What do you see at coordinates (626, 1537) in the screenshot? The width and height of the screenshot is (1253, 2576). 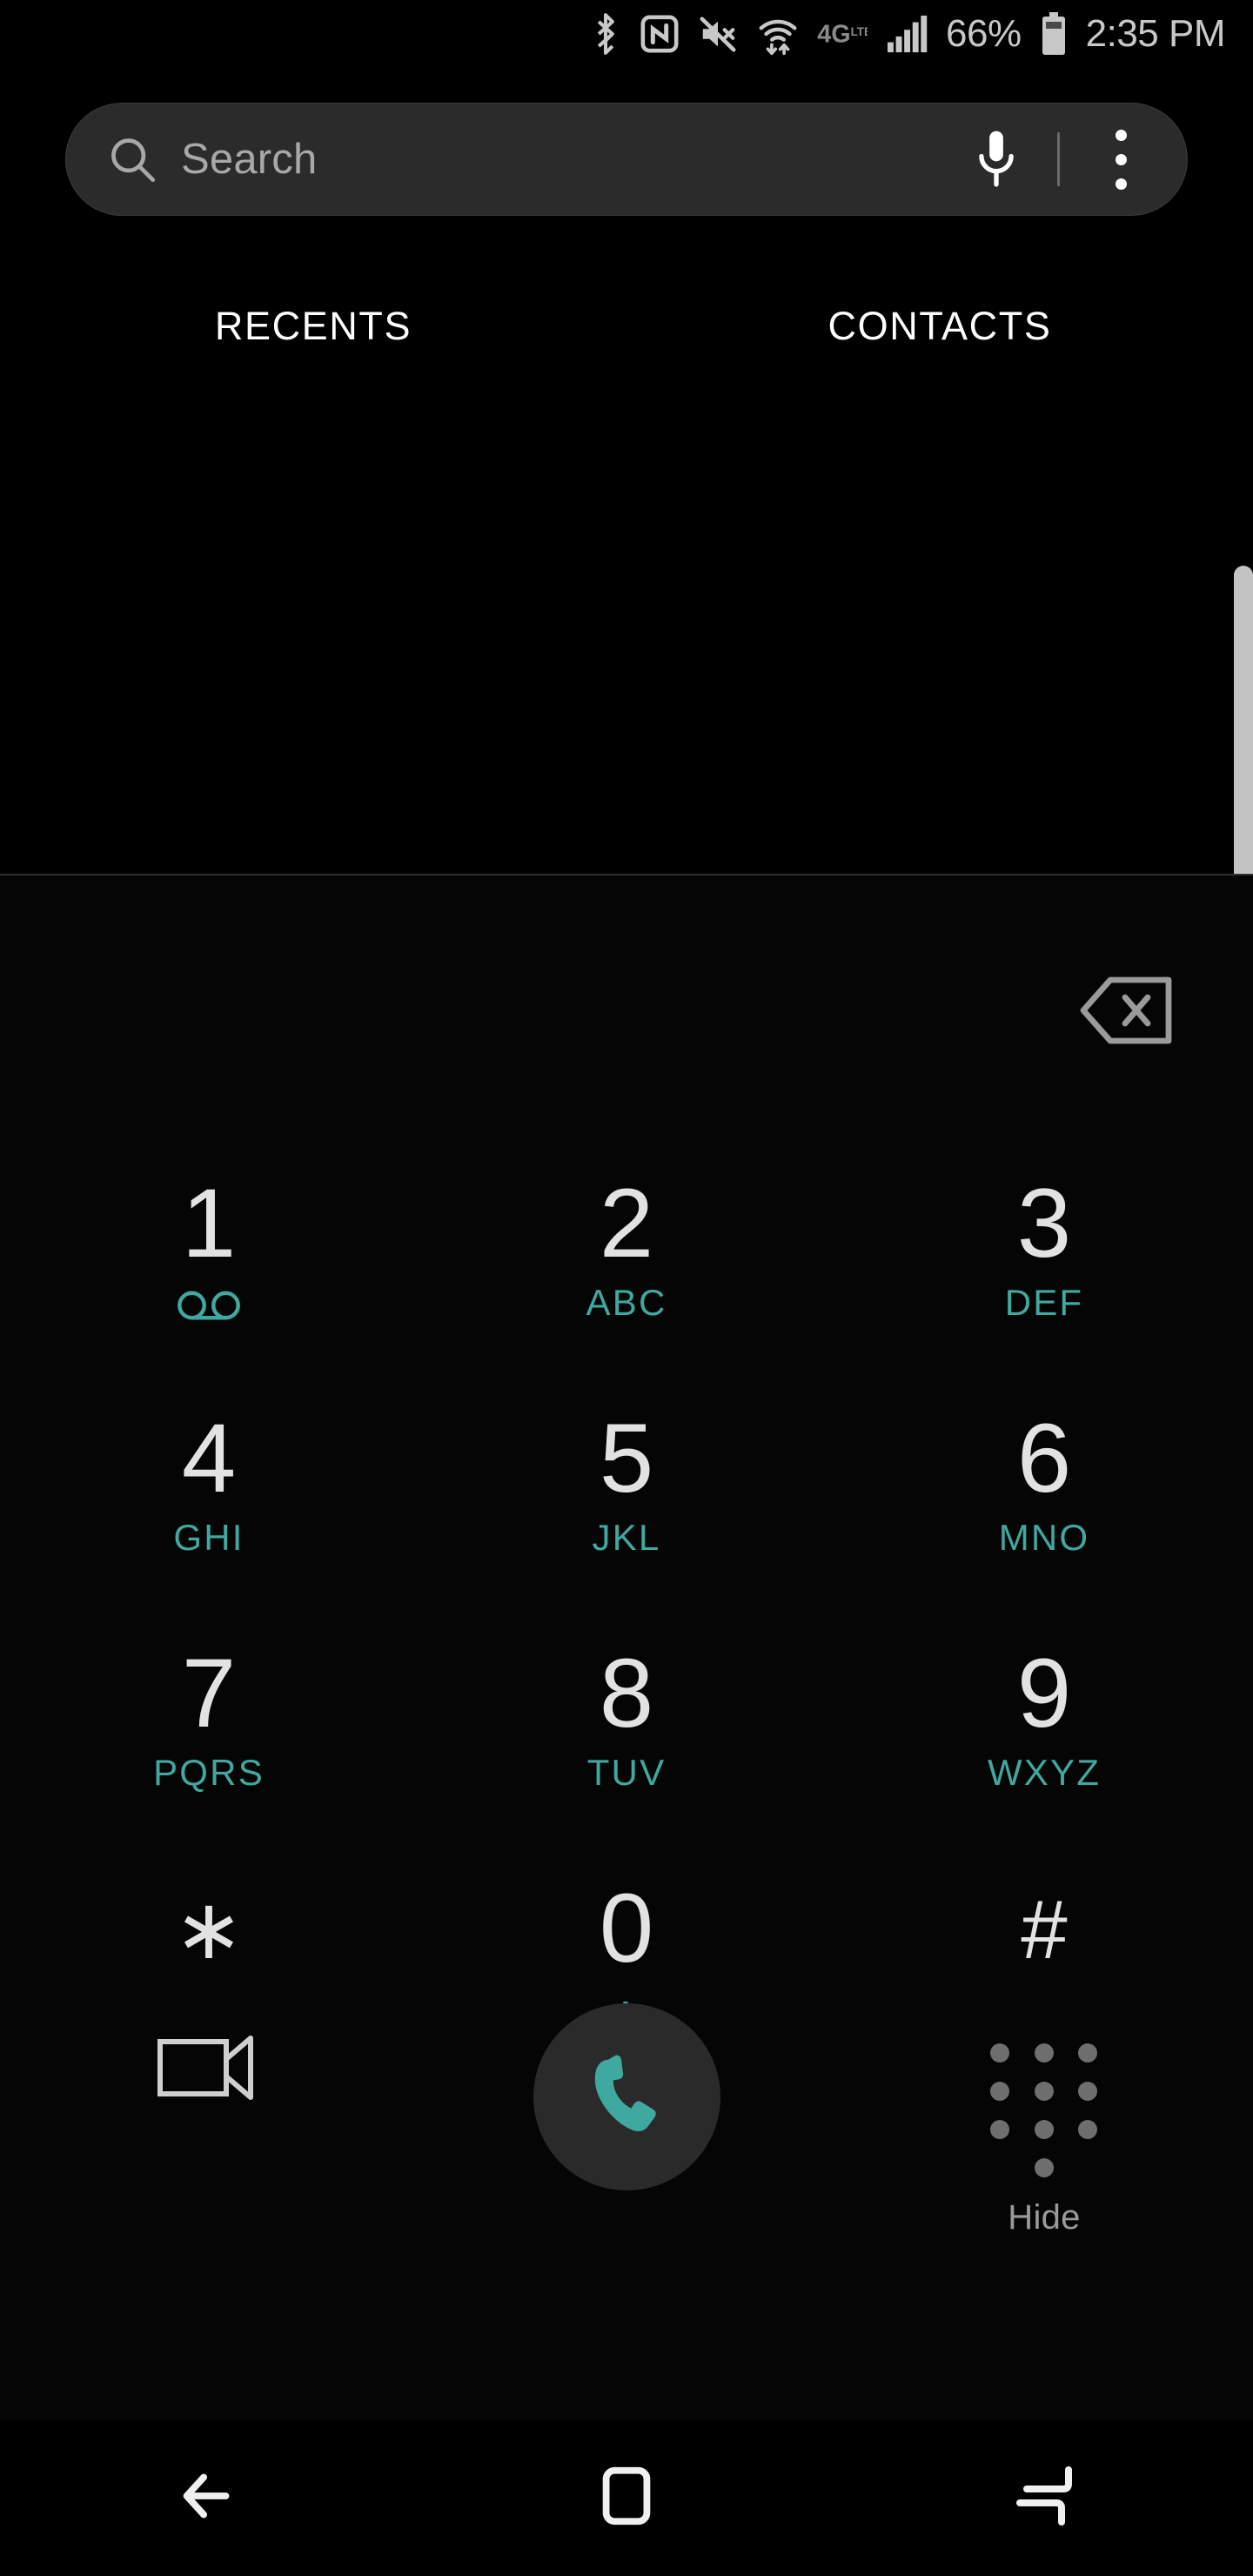 I see `key-letters: JKL` at bounding box center [626, 1537].